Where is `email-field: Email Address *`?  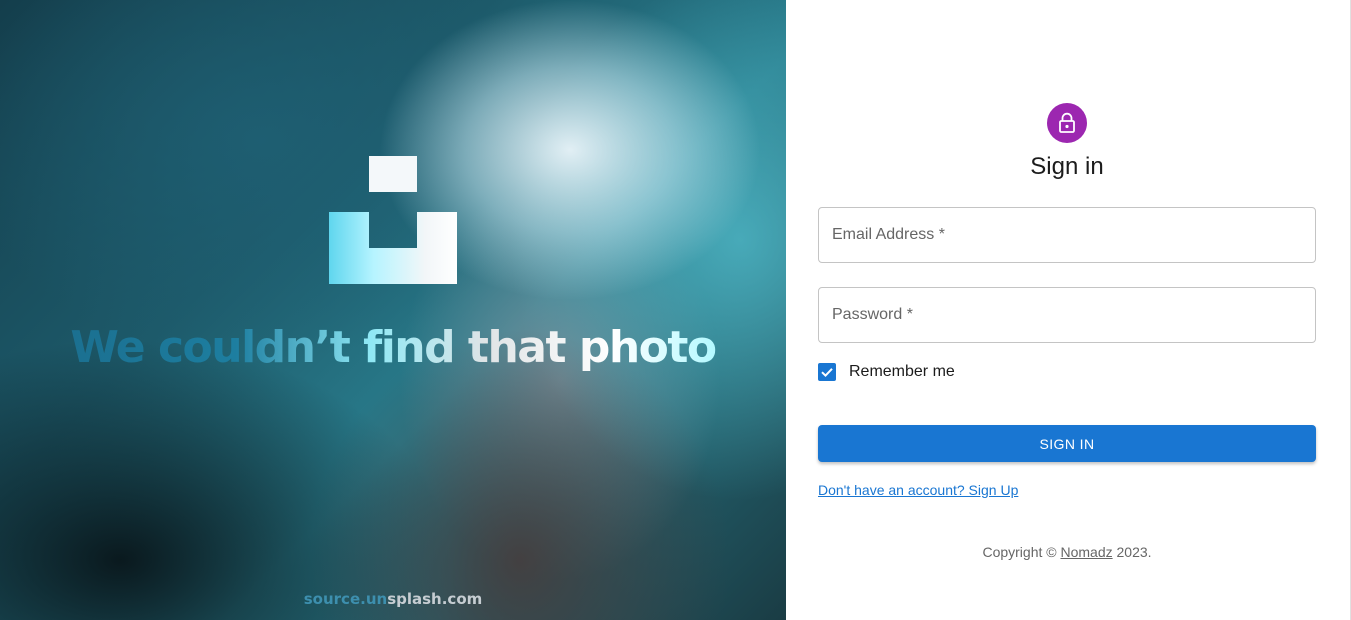 email-field: Email Address * is located at coordinates (1067, 235).